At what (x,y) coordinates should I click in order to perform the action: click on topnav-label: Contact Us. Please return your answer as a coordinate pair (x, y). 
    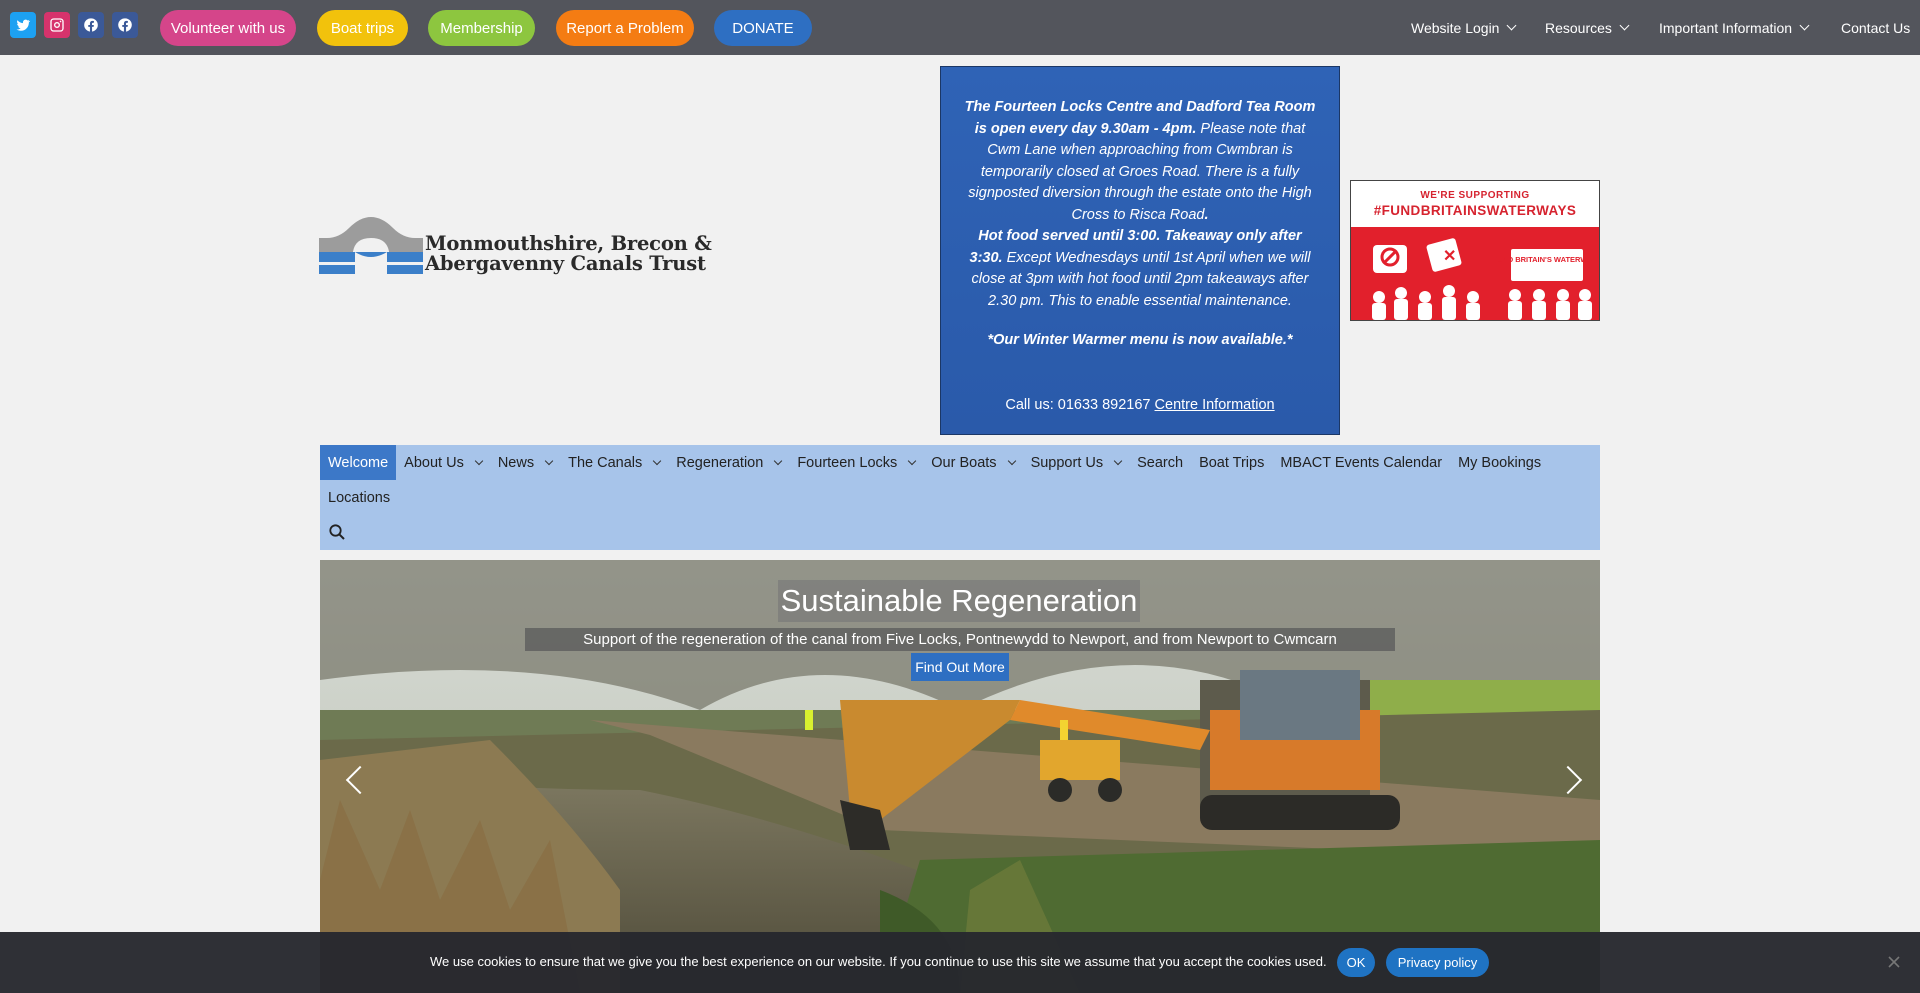
    Looking at the image, I should click on (1876, 27).